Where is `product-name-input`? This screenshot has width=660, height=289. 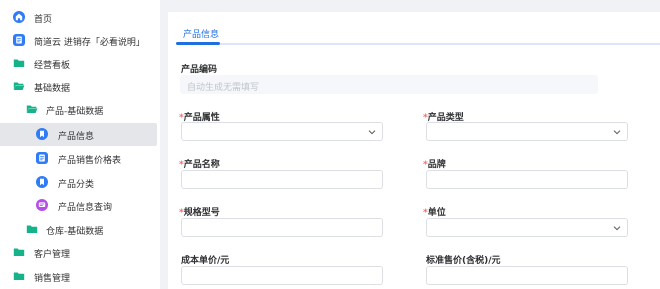
product-name-input is located at coordinates (282, 179).